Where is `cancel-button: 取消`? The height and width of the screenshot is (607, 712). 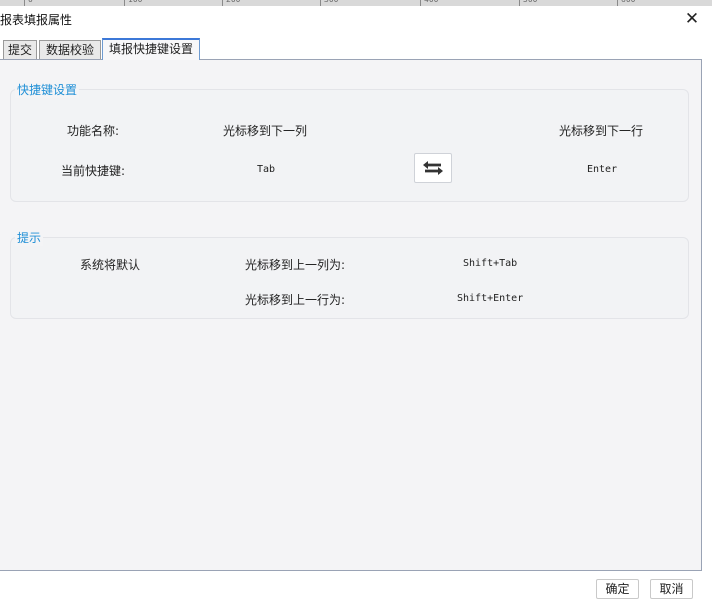
cancel-button: 取消 is located at coordinates (671, 589).